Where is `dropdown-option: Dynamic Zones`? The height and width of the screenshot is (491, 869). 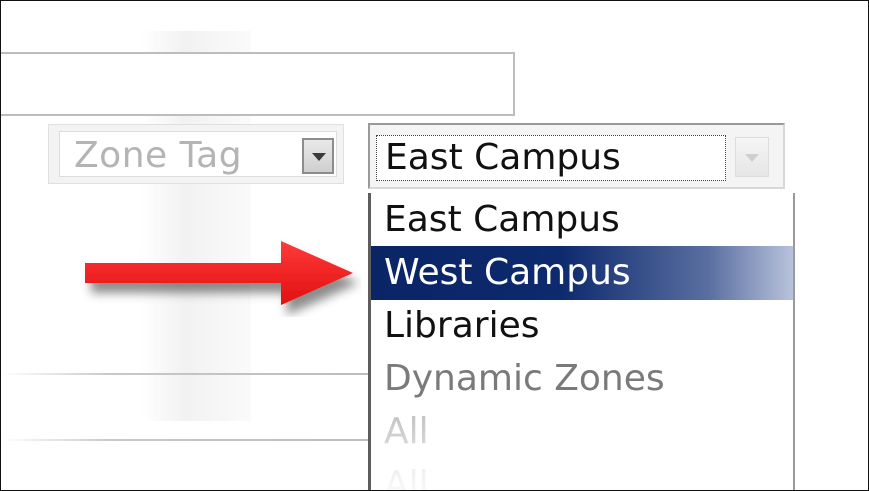
dropdown-option: Dynamic Zones is located at coordinates (582, 379).